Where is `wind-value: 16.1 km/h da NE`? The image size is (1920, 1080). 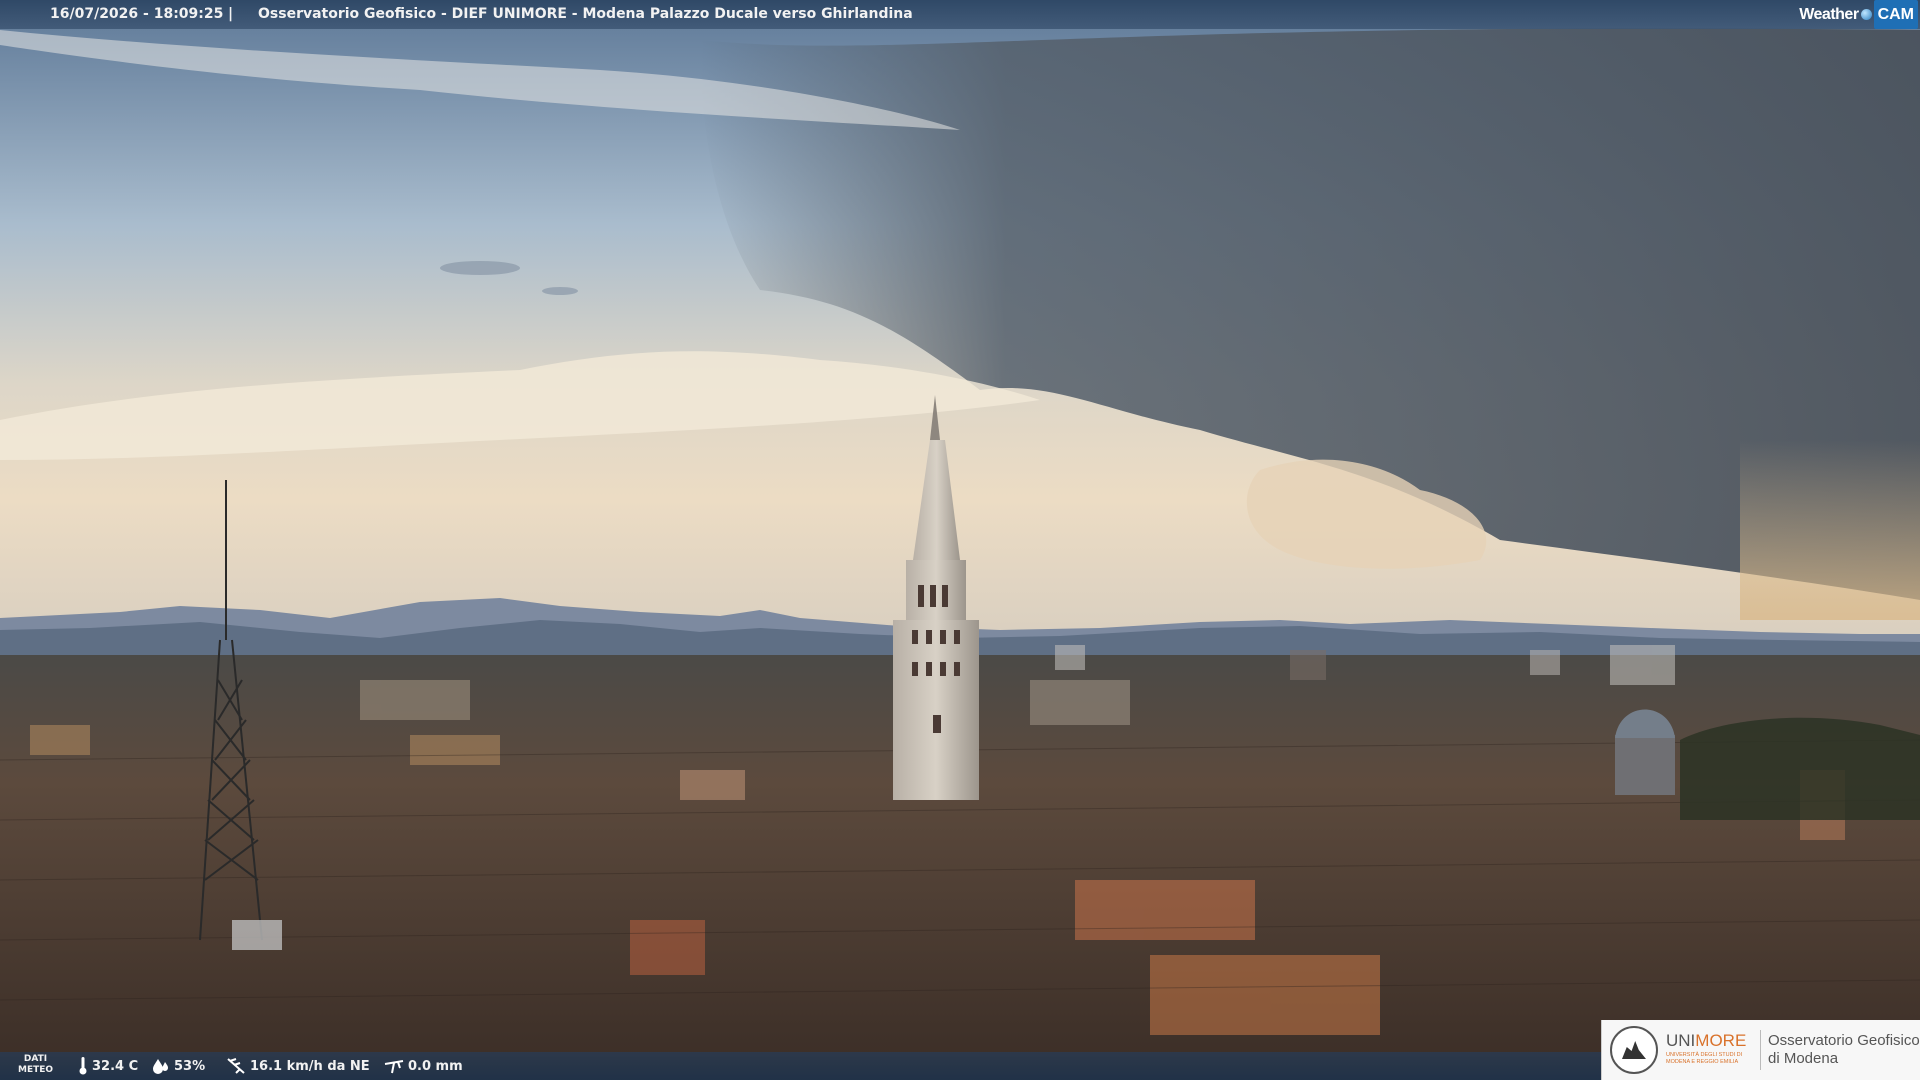 wind-value: 16.1 km/h da NE is located at coordinates (310, 1066).